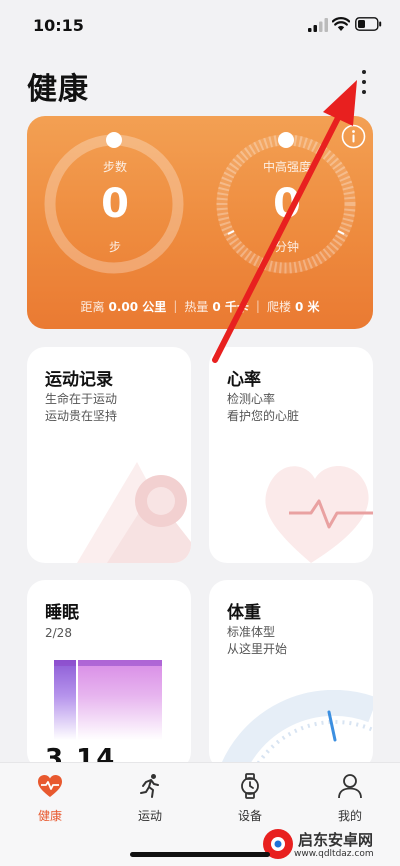 The height and width of the screenshot is (866, 400). Describe the element at coordinates (81, 399) in the screenshot. I see `tile-subtitle: 生命在于运动` at that location.